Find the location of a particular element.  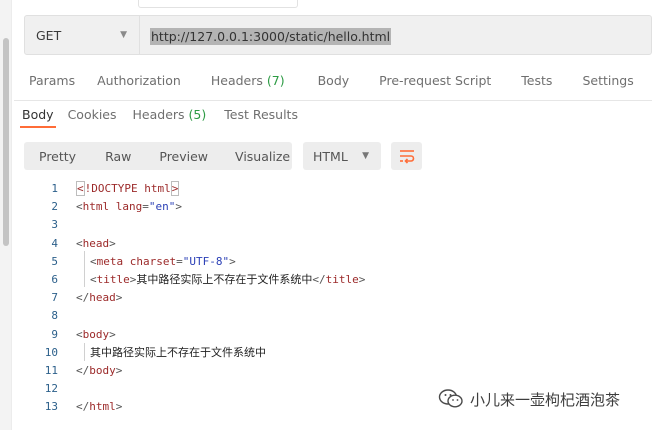

code-text: 其中路径实际上不存在于文件系统中 is located at coordinates (171, 353).